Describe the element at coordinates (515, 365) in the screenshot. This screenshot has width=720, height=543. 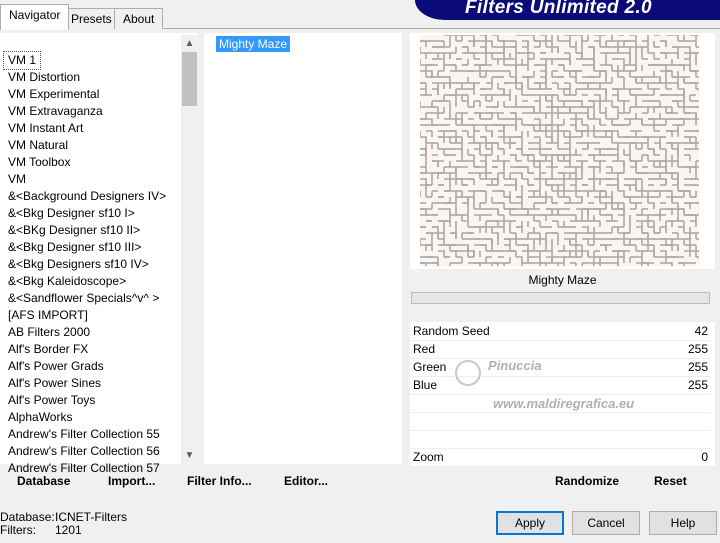
I see `watermark-name: Pinuccia` at that location.